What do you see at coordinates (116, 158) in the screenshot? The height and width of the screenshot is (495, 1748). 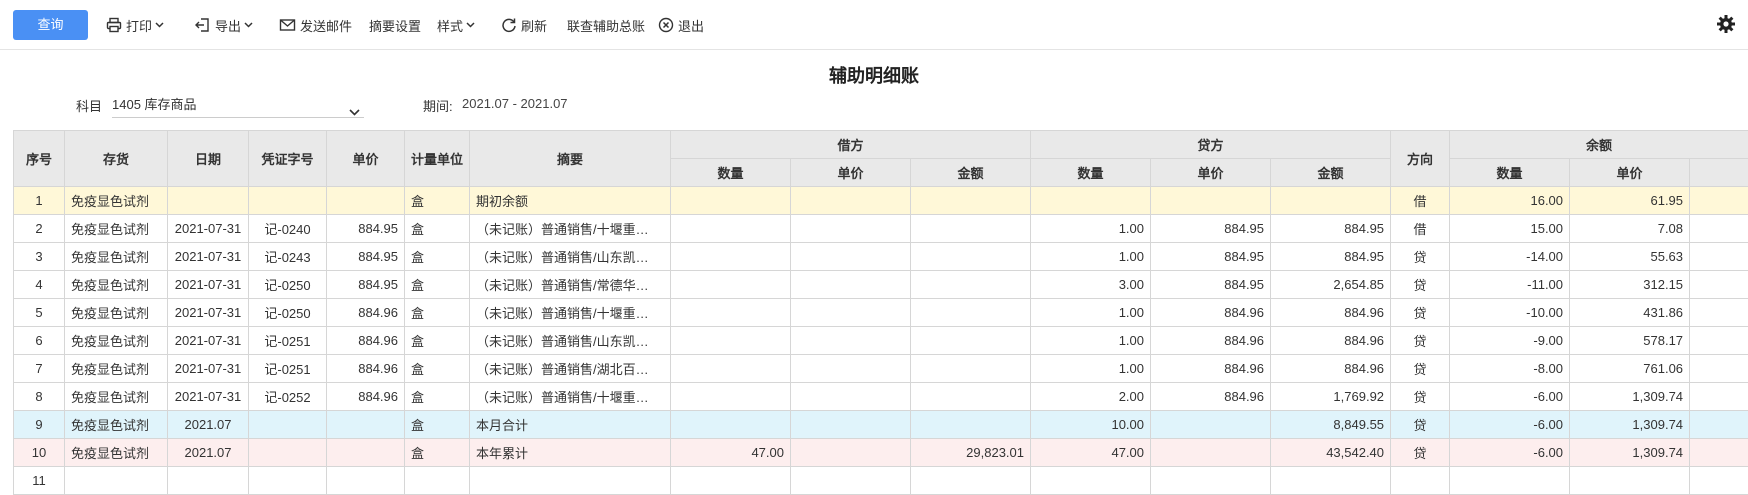 I see `header-inventory: 存货` at bounding box center [116, 158].